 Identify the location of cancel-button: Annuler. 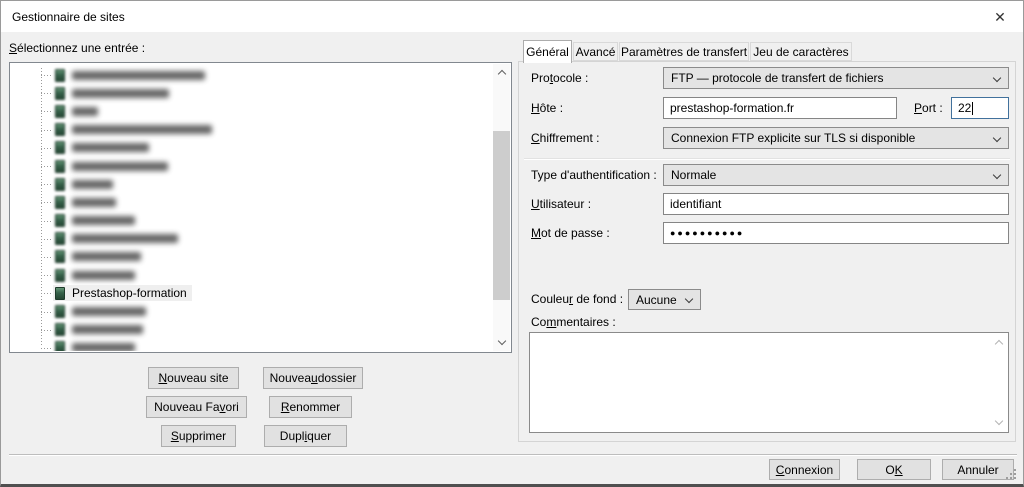
(978, 469).